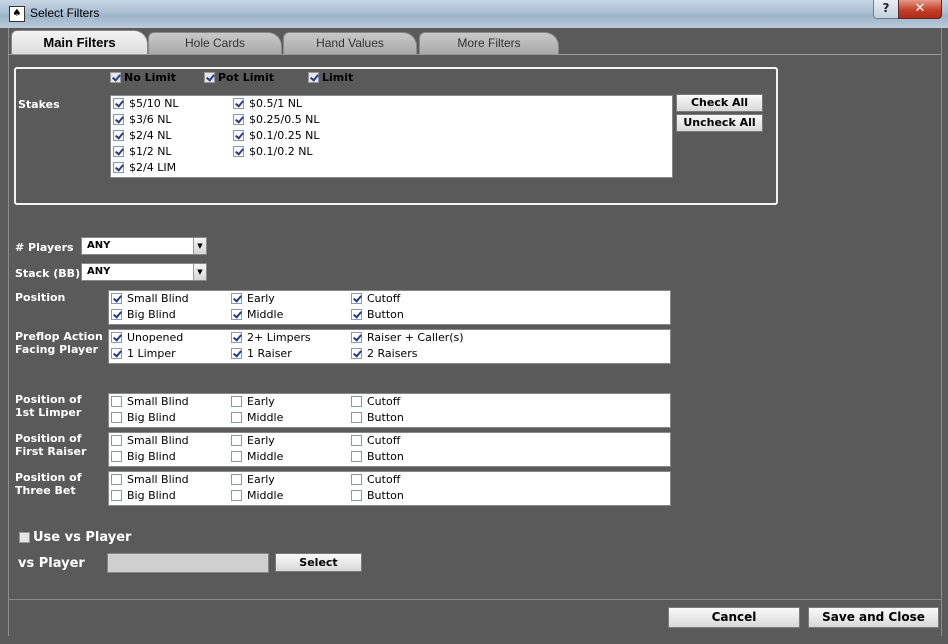  Describe the element at coordinates (57, 349) in the screenshot. I see `preflop-label-line2: Facing Player` at that location.